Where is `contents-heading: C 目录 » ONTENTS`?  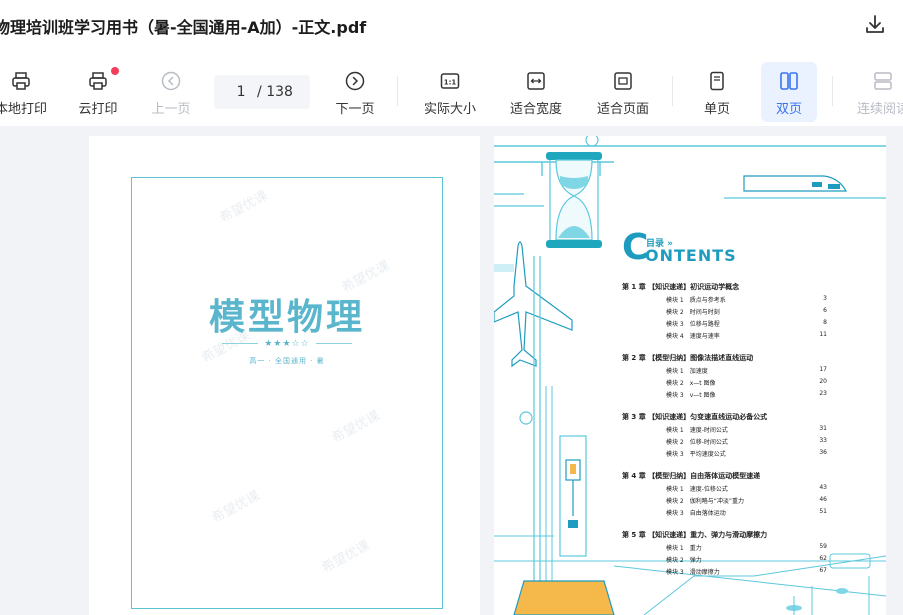
contents-heading: C 目录 » ONTENTS is located at coordinates (679, 248).